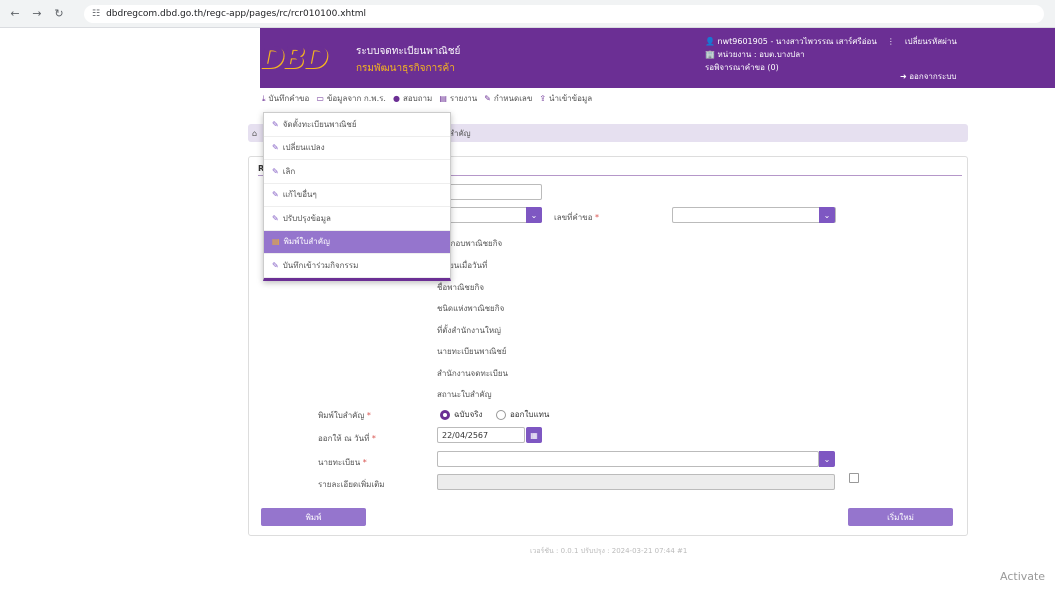  I want to click on report-icon: ▤, so click(443, 98).